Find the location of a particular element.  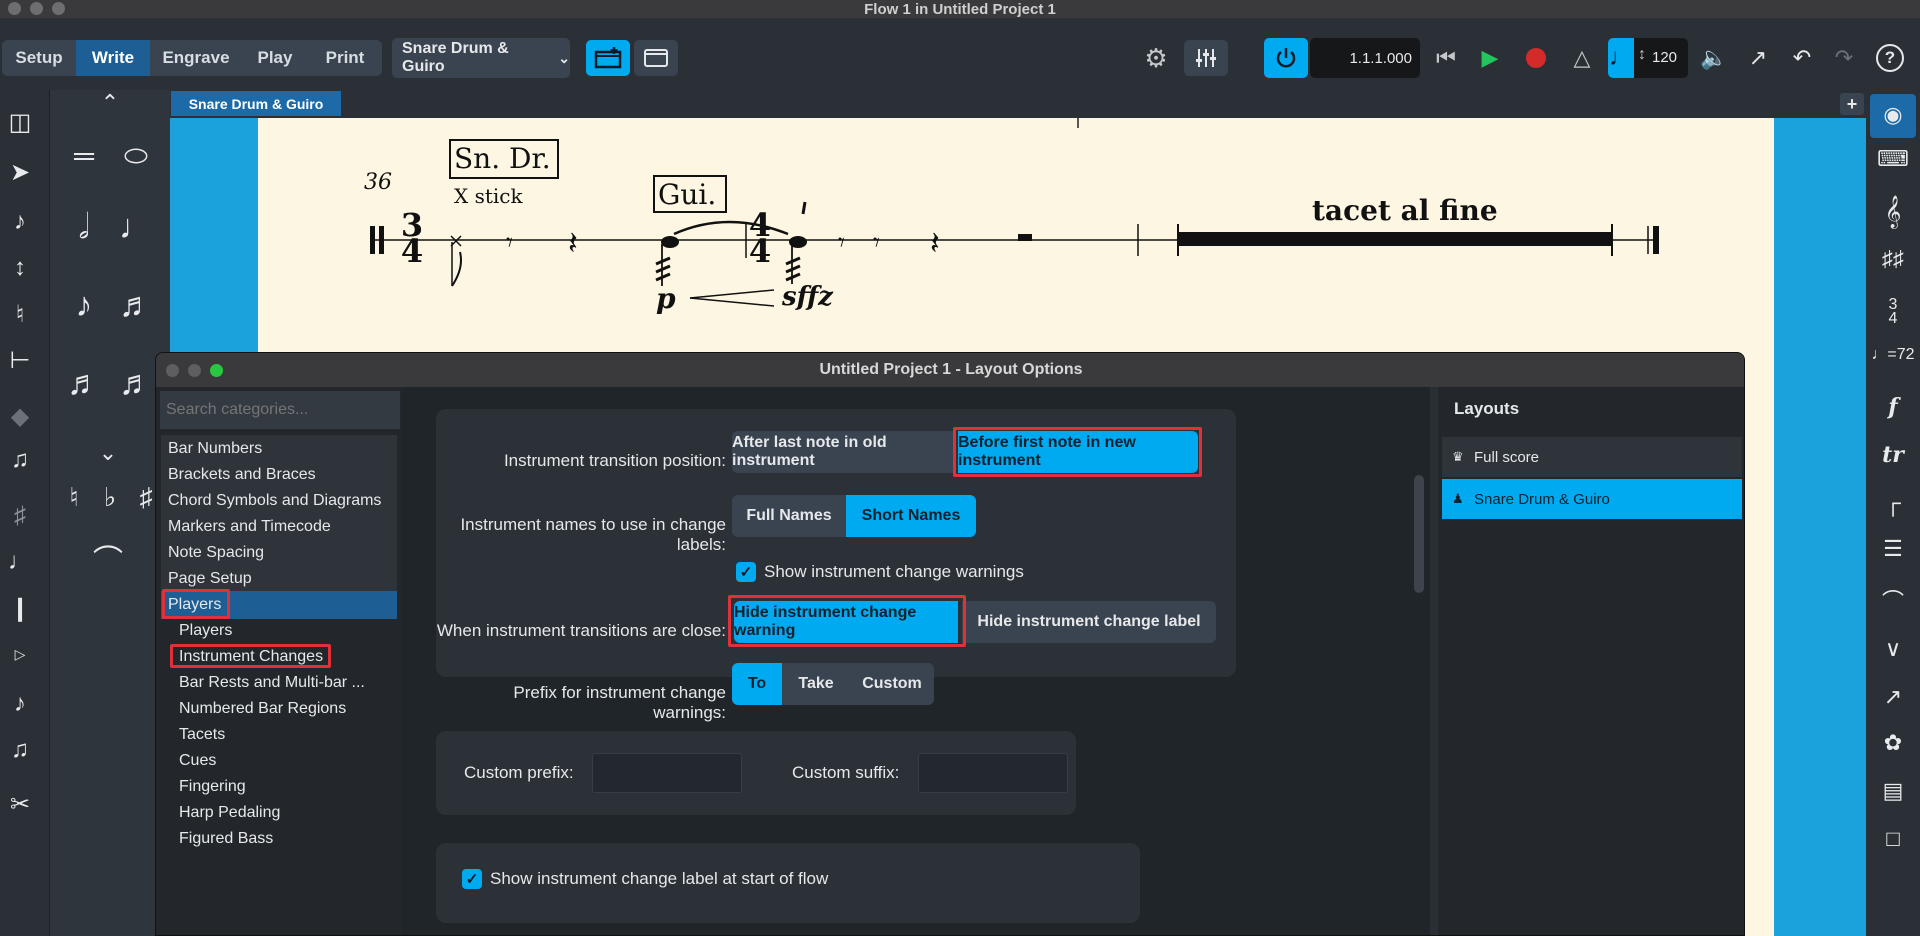

category-item: Figured Bass is located at coordinates (279, 839).